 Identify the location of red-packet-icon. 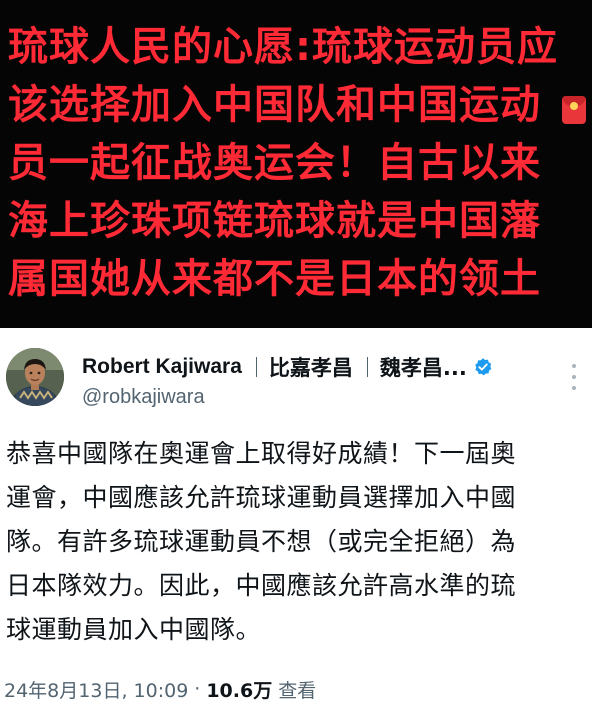
(574, 110).